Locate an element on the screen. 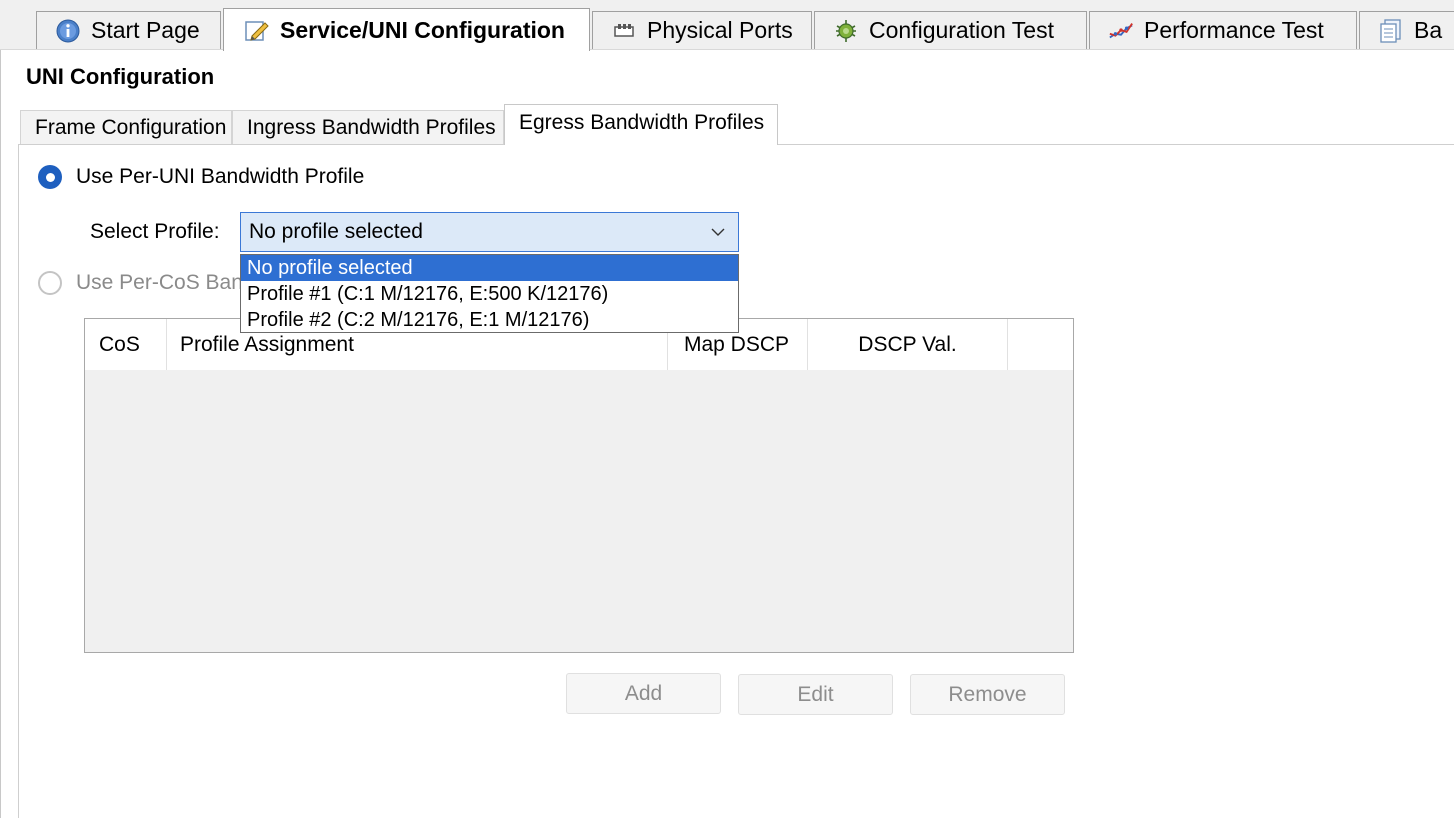 The width and height of the screenshot is (1454, 818). tab-start-page: Start Page is located at coordinates (128, 30).